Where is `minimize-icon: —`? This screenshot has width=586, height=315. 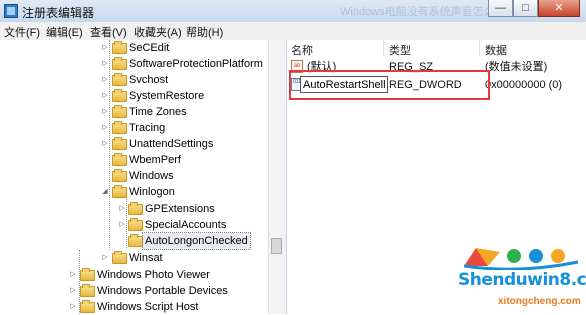 minimize-icon: — is located at coordinates (500, 8).